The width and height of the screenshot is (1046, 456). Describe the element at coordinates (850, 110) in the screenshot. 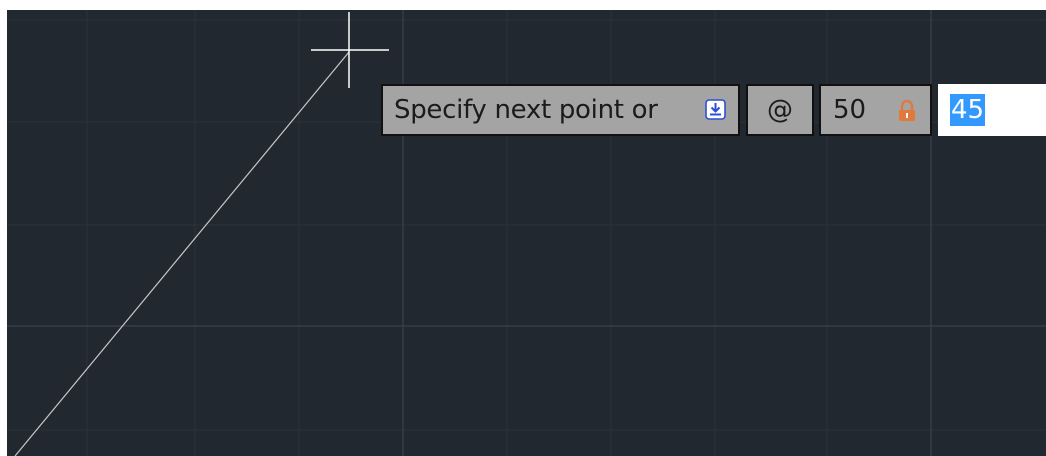

I see `length-value: 50` at that location.